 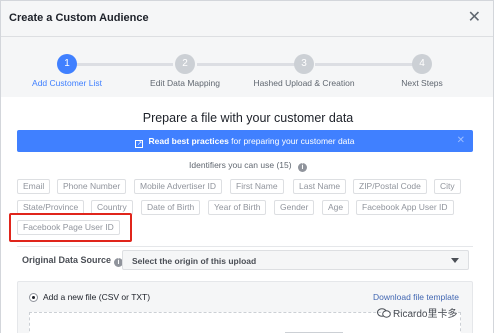 I want to click on external-link-icon: ↗, so click(x=139, y=144).